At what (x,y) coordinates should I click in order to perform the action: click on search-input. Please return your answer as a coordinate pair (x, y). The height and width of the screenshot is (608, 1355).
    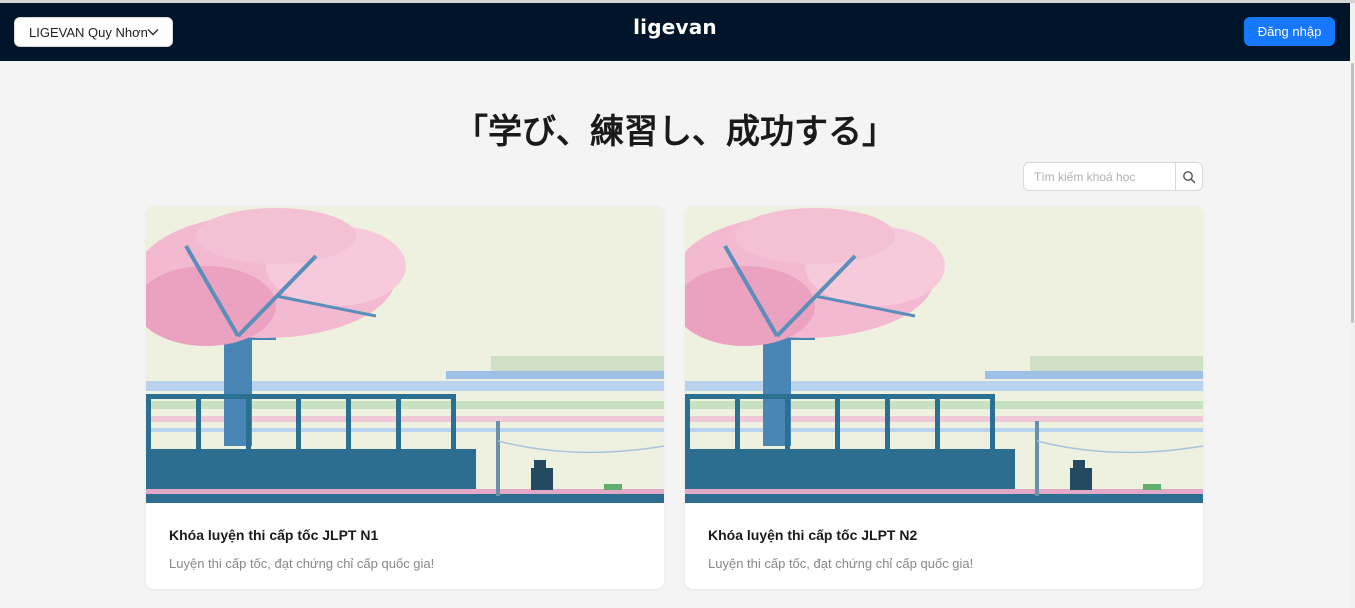
    Looking at the image, I should click on (1099, 176).